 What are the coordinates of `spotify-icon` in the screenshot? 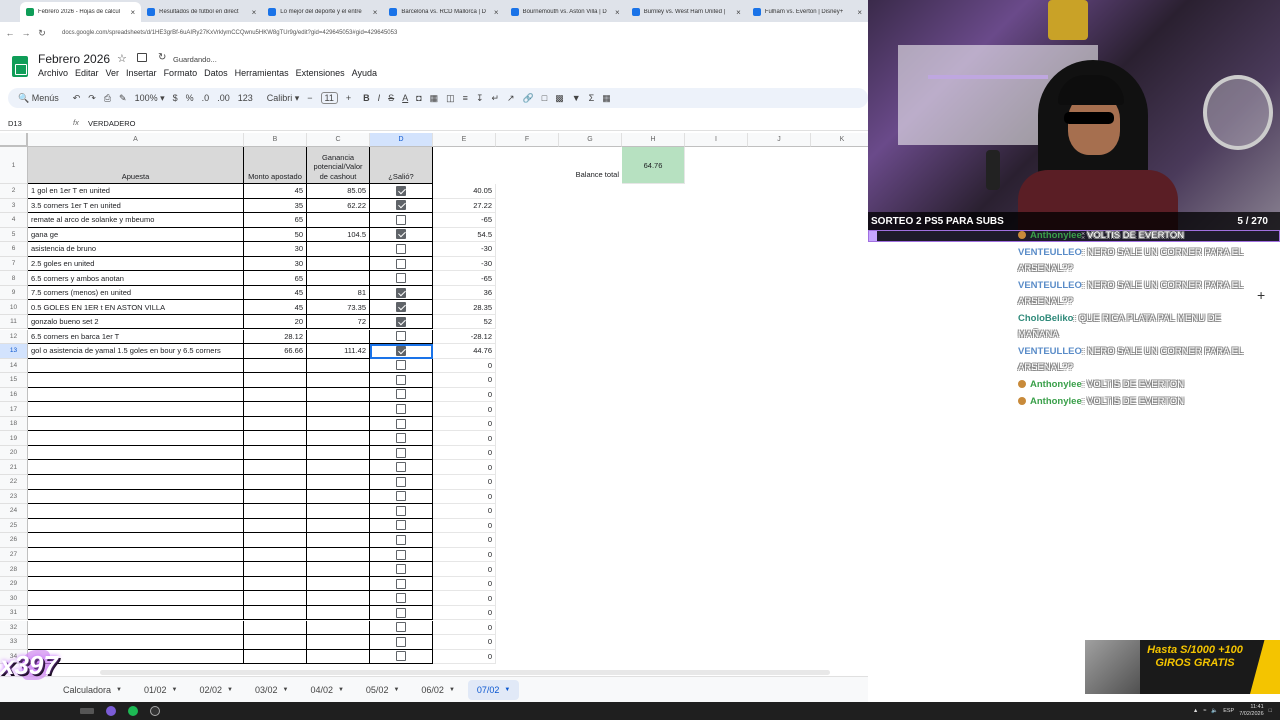 It's located at (133, 711).